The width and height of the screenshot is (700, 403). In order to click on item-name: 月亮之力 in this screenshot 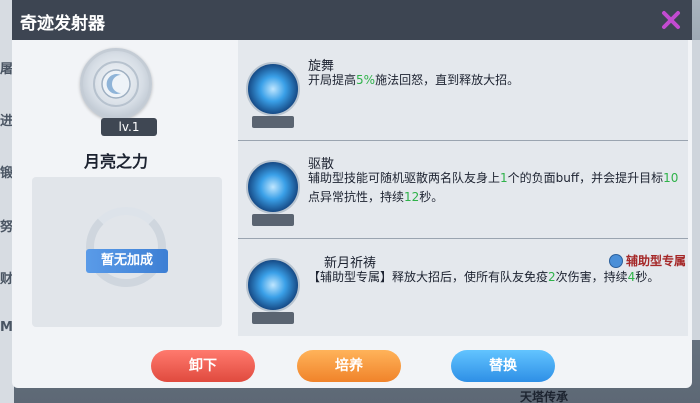, I will do `click(115, 161)`.